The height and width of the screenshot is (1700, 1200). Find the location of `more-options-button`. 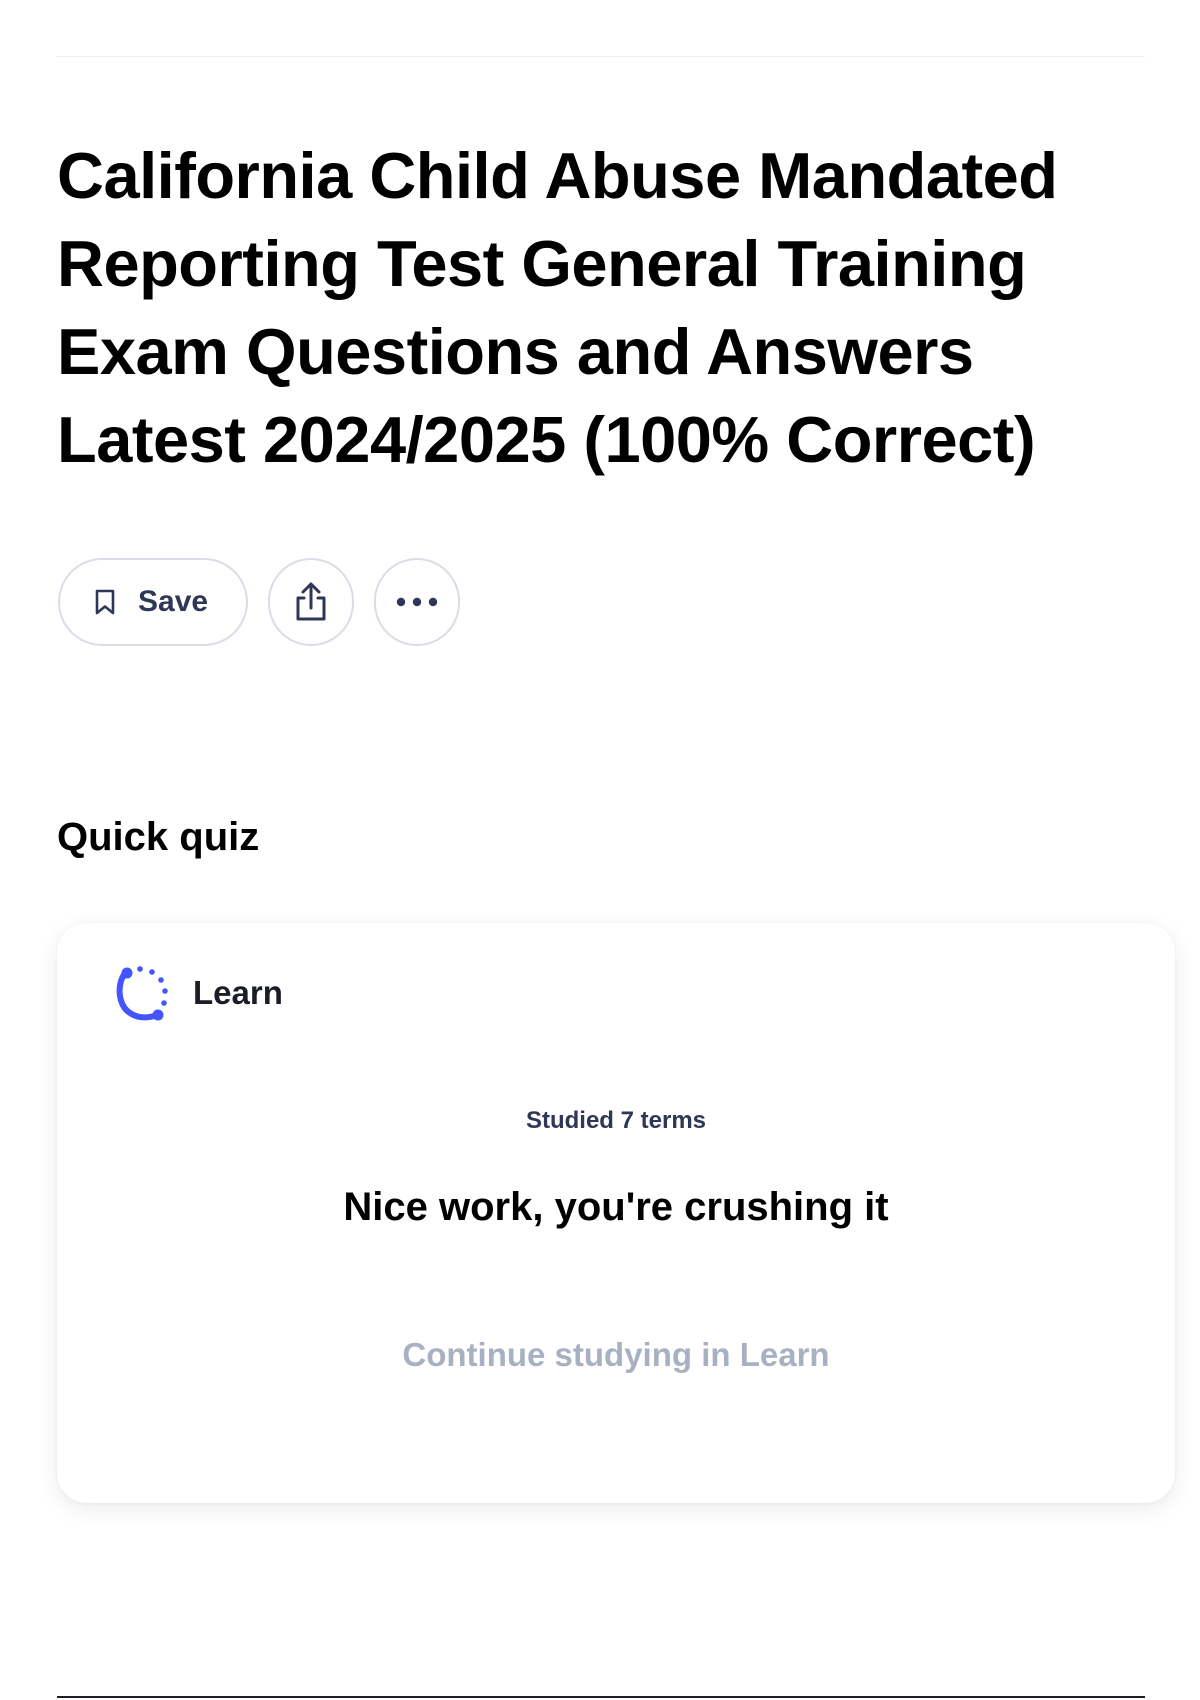

more-options-button is located at coordinates (417, 602).